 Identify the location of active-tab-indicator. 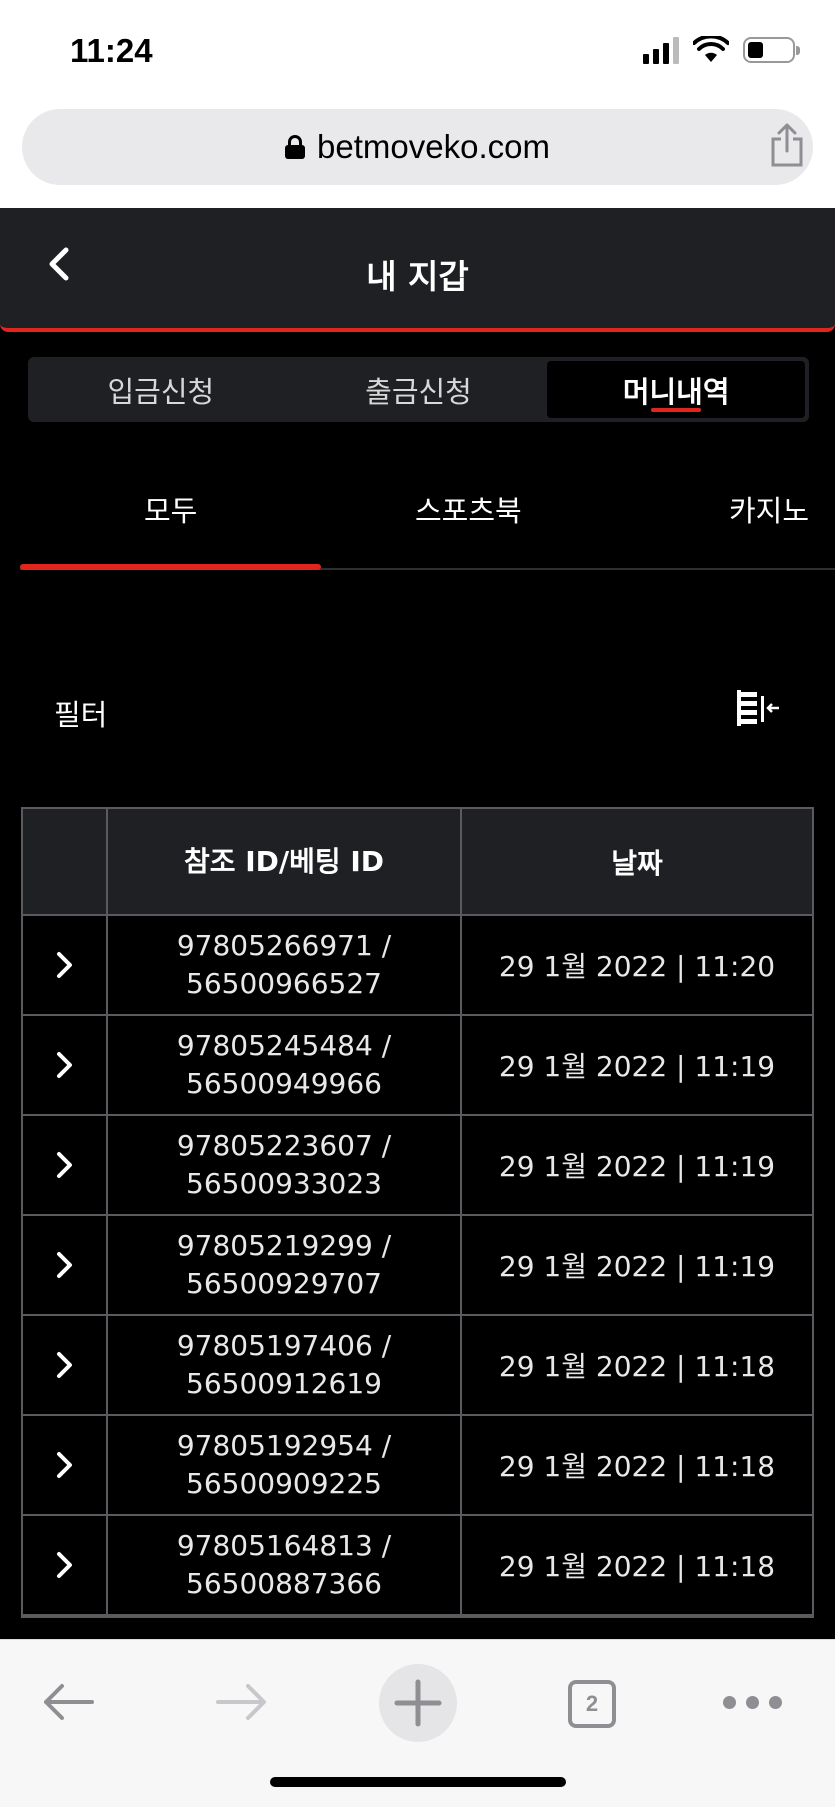
(170, 567).